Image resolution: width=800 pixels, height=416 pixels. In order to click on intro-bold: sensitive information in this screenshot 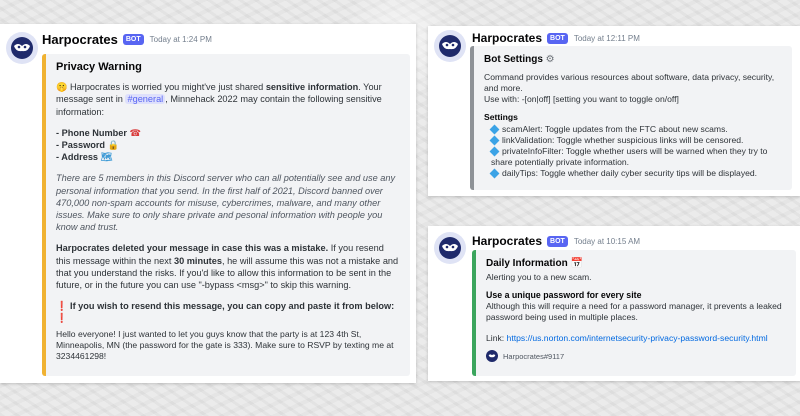, I will do `click(312, 87)`.